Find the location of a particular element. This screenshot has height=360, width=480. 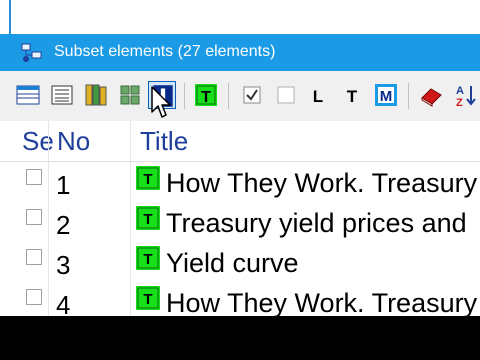

details-view-icon is located at coordinates (62, 95).